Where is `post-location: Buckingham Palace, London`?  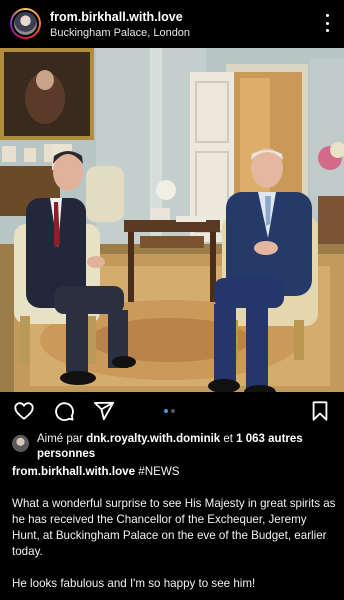 post-location: Buckingham Palace, London is located at coordinates (120, 33).